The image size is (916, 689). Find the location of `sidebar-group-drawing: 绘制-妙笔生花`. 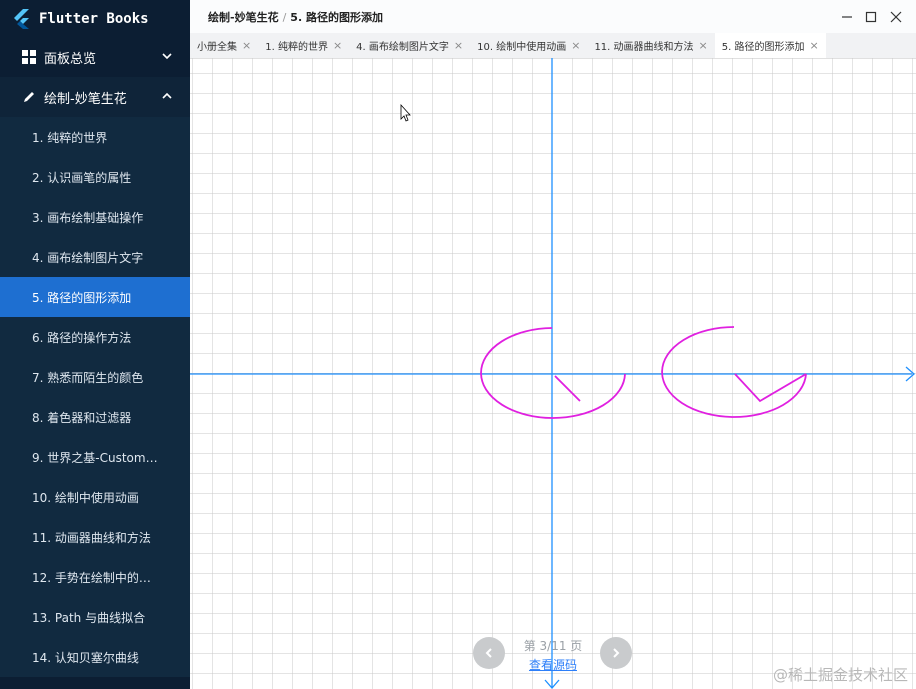

sidebar-group-drawing: 绘制-妙笔生花 is located at coordinates (95, 97).